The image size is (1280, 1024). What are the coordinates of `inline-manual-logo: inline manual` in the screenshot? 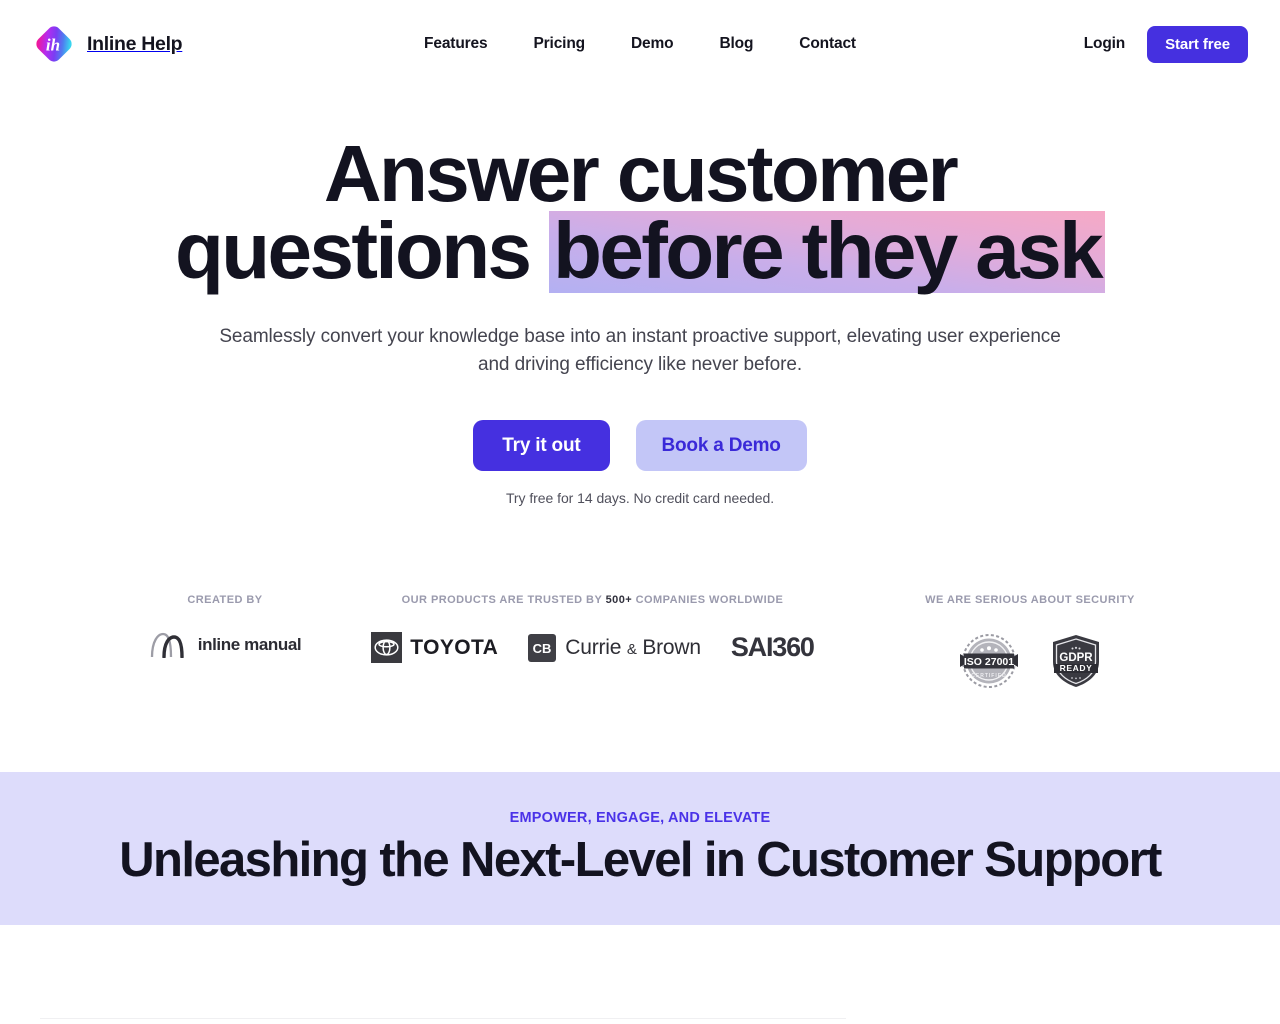 It's located at (225, 645).